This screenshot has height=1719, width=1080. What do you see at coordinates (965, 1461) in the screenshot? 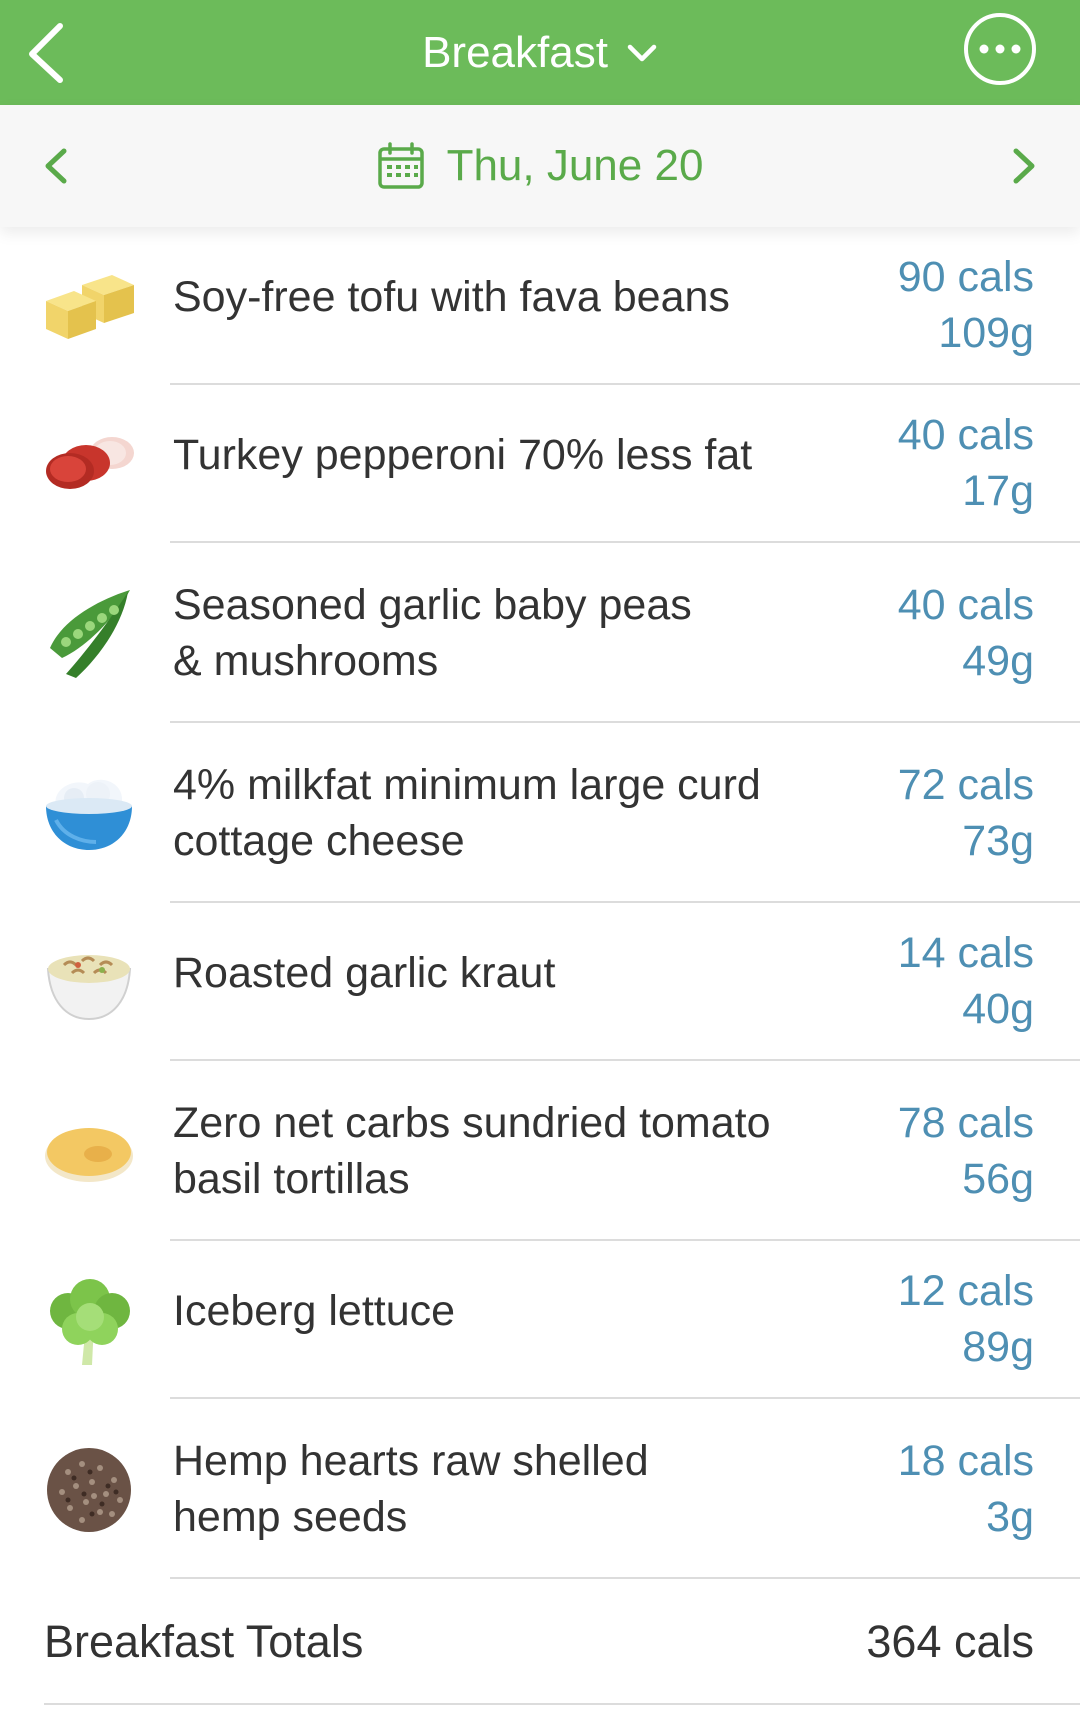
I see `food-calories: 18 cals` at bounding box center [965, 1461].